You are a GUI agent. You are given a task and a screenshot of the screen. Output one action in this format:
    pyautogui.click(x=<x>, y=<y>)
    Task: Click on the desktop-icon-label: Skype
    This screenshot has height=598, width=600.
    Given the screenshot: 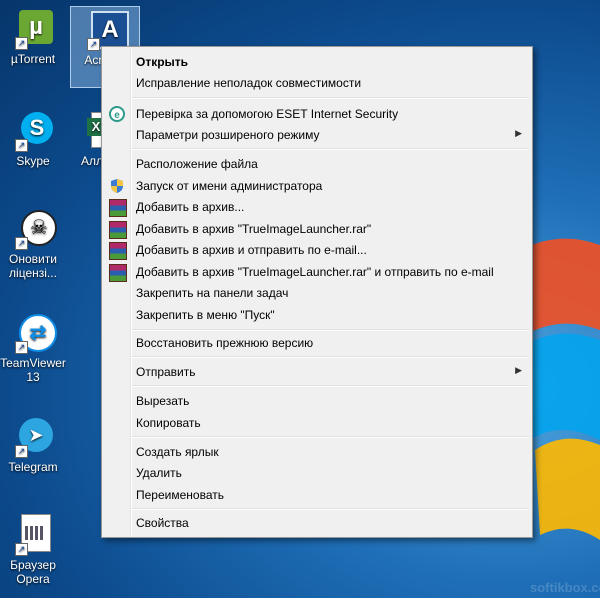 What is the action you would take?
    pyautogui.click(x=33, y=161)
    